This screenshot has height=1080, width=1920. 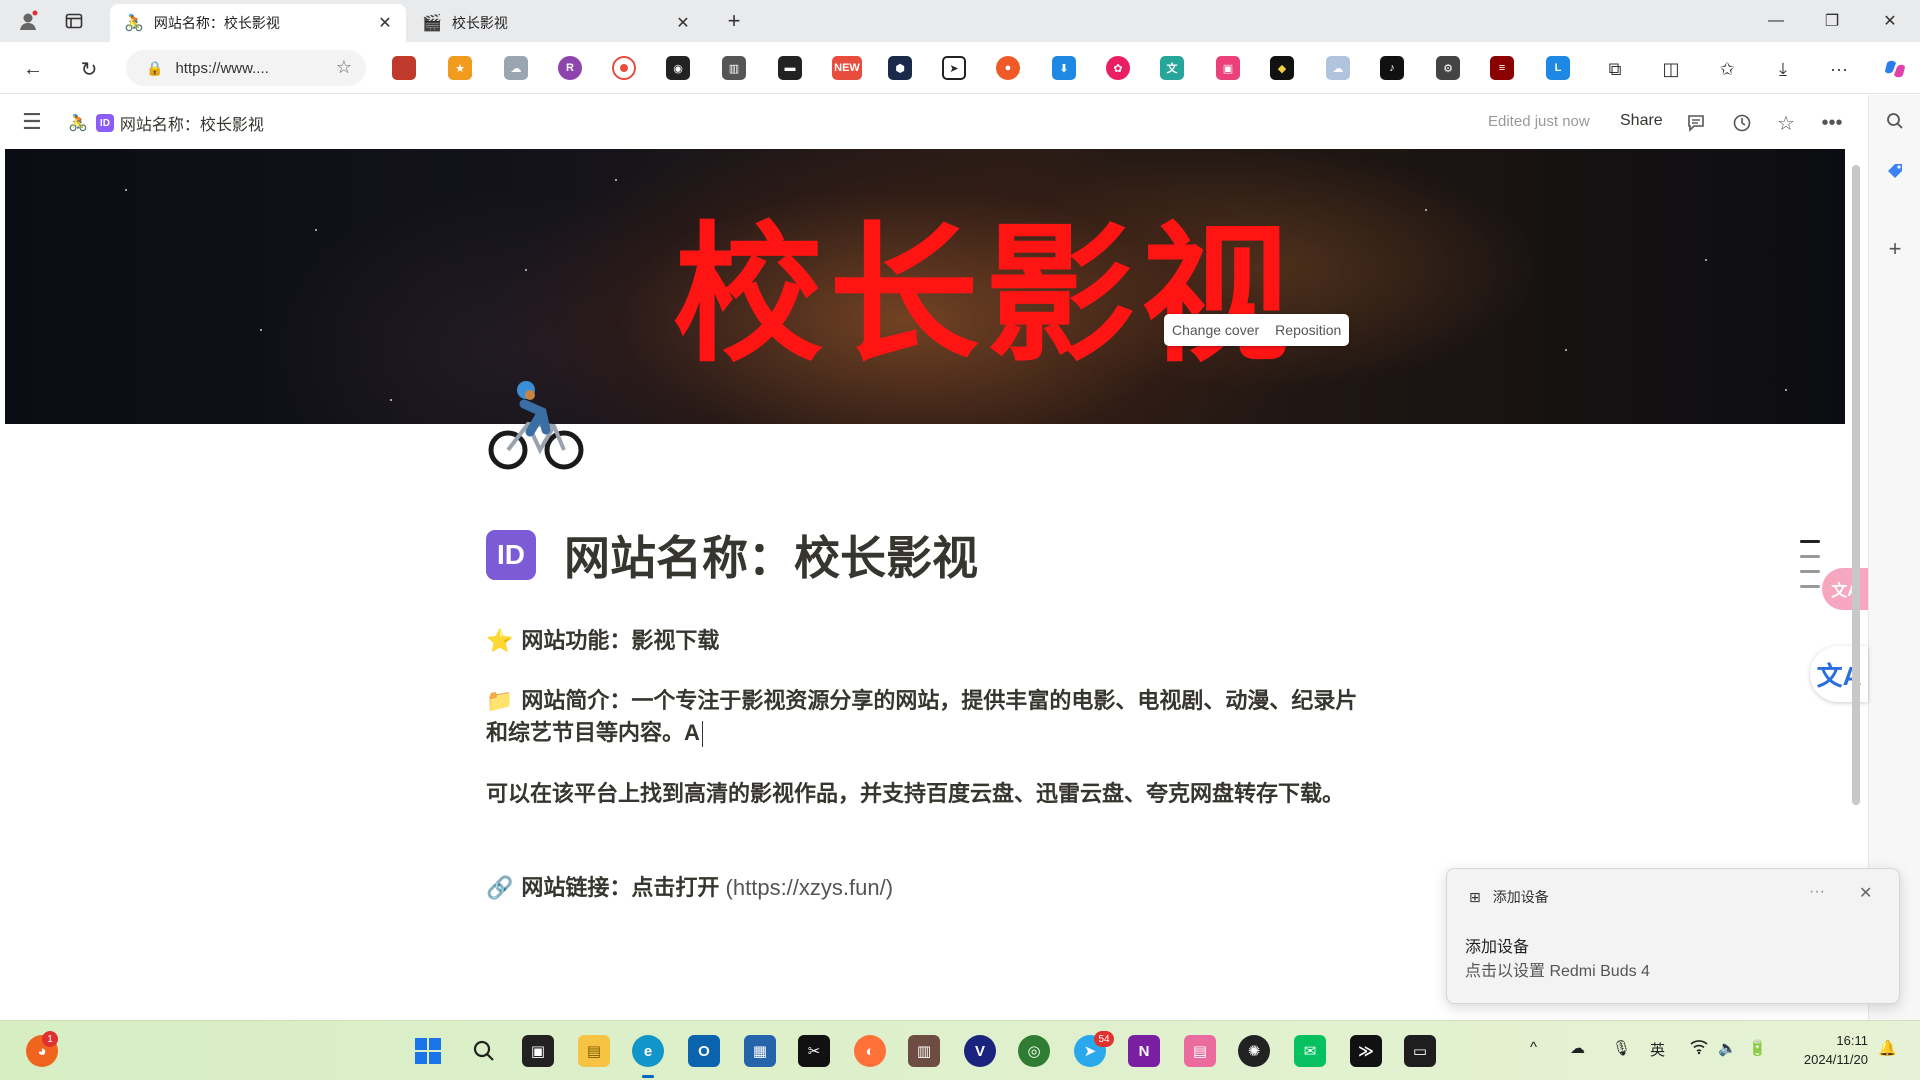 I want to click on sidebar-menu-icon: ☰, so click(x=32, y=122).